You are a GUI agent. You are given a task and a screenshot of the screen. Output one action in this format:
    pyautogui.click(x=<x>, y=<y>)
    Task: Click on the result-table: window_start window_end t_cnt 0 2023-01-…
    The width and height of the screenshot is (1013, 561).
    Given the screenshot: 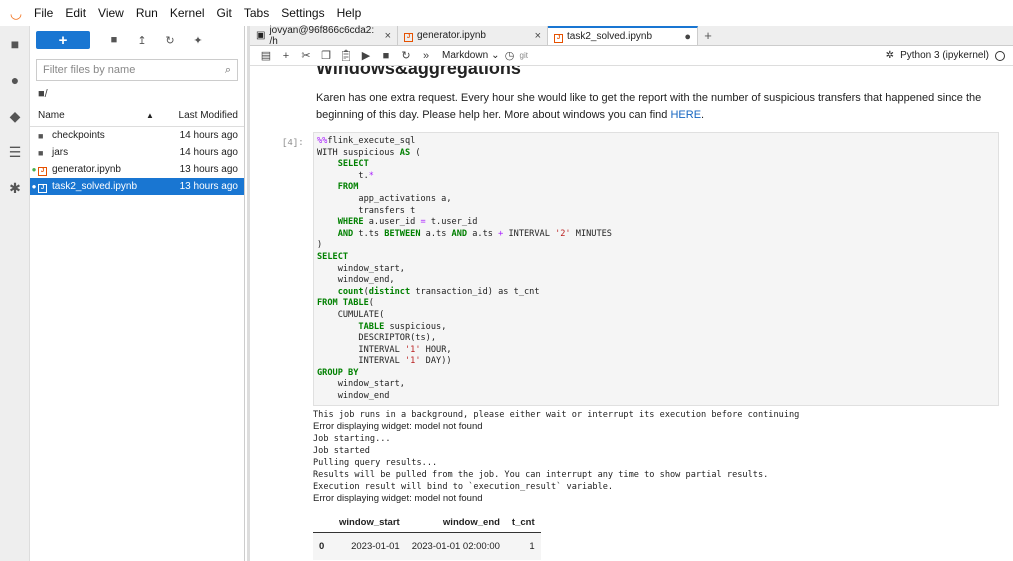 What is the action you would take?
    pyautogui.click(x=427, y=536)
    